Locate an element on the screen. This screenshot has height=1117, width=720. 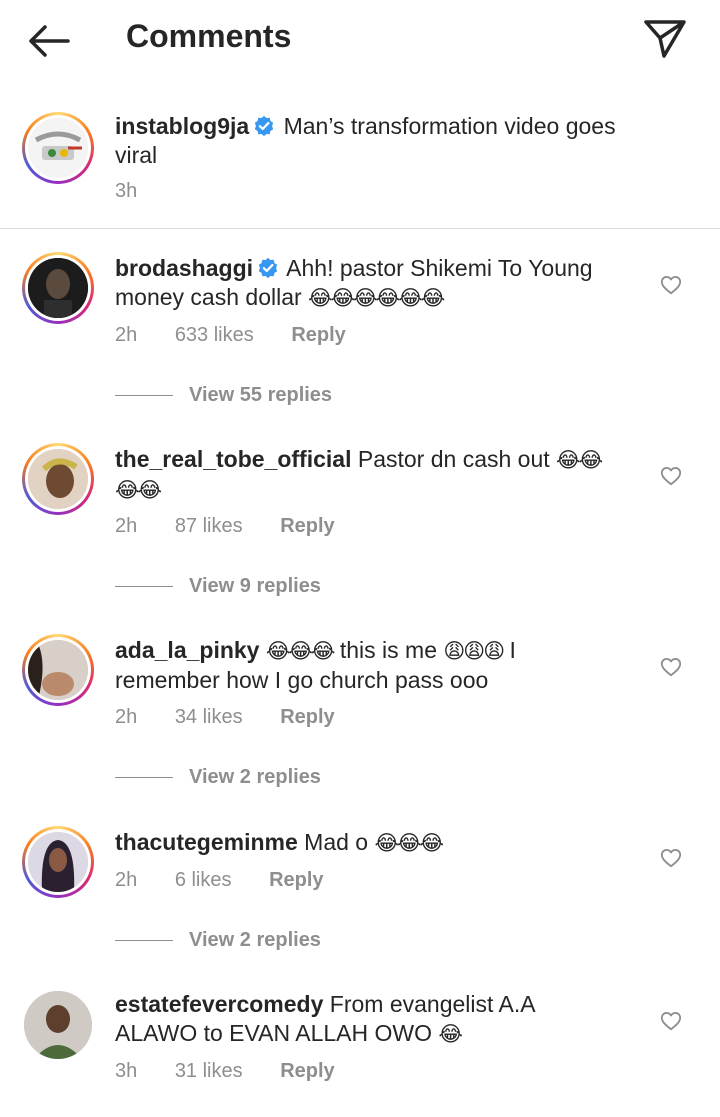
comment-meta: 2h 87 likes Reply is located at coordinates (241, 526).